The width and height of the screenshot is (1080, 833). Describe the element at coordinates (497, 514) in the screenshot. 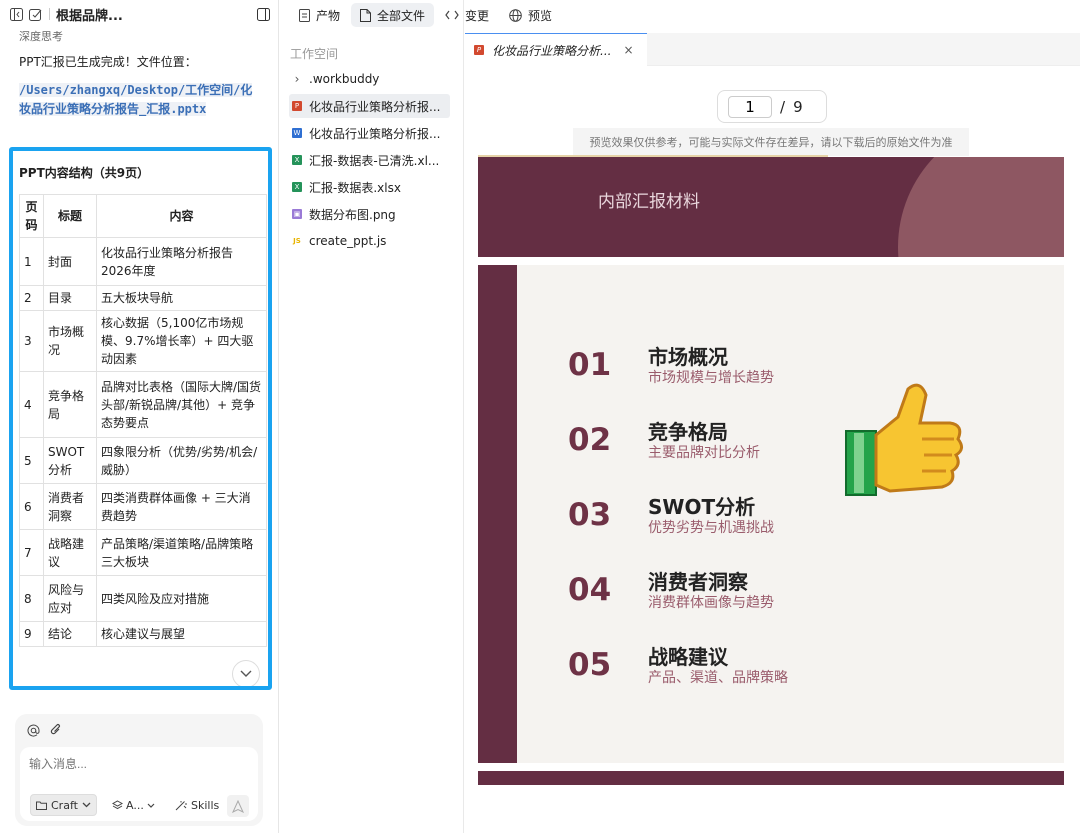

I see `slide-side-bar` at that location.